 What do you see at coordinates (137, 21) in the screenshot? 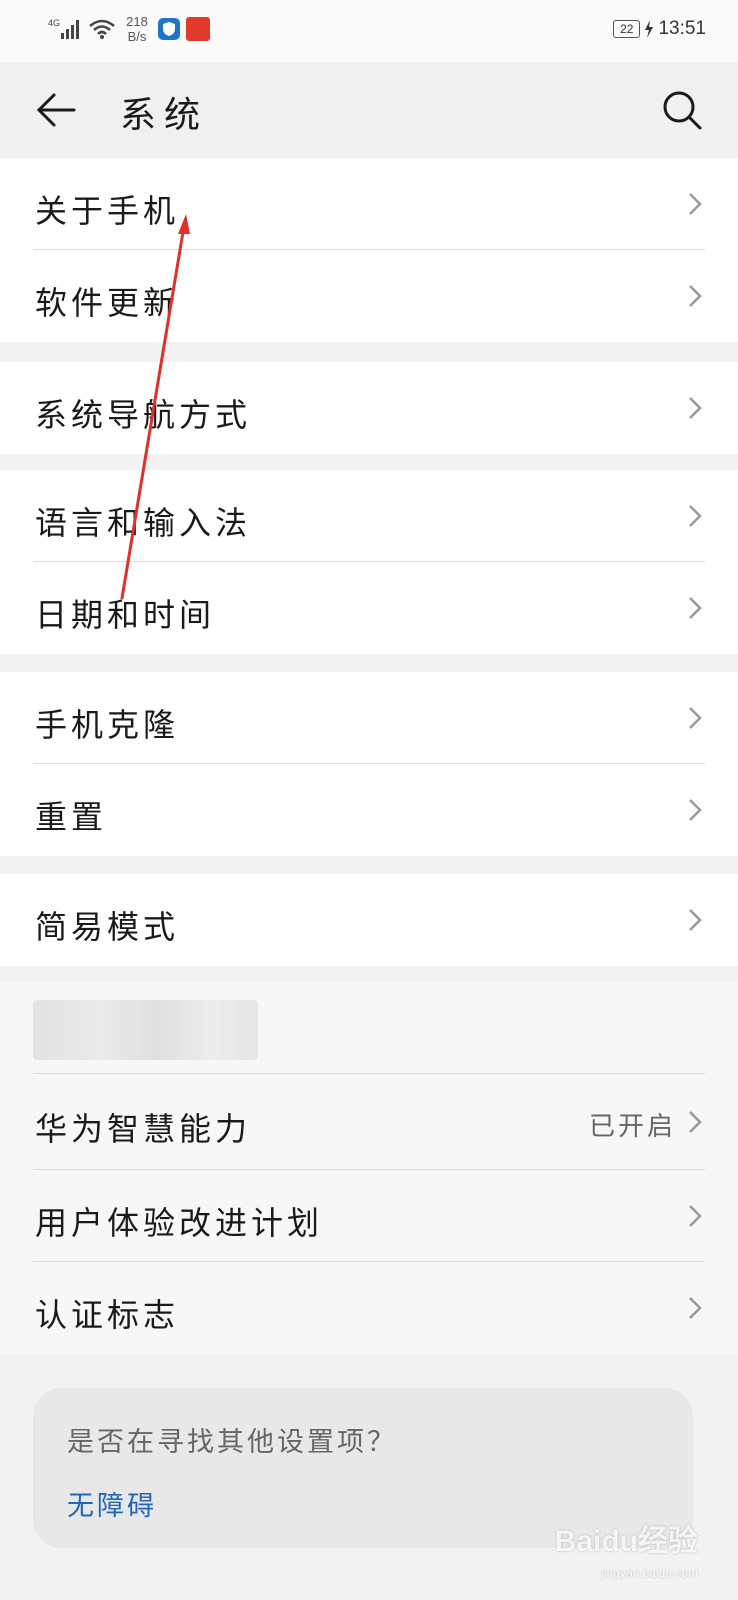
I see `network-speed-value: 218` at bounding box center [137, 21].